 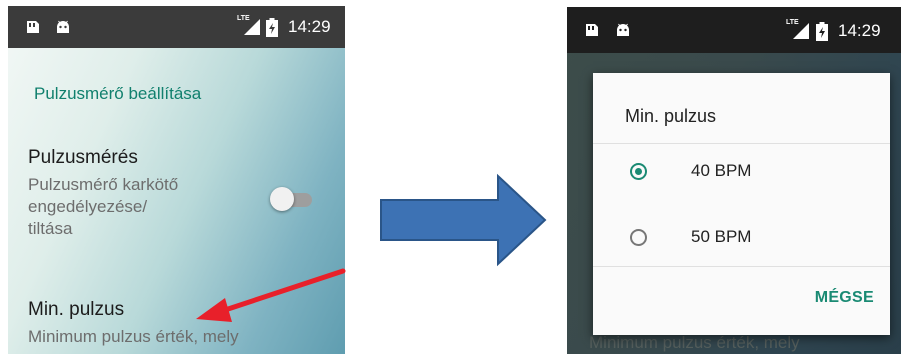 What do you see at coordinates (83, 157) in the screenshot?
I see `pref-title: Pulzusmérés` at bounding box center [83, 157].